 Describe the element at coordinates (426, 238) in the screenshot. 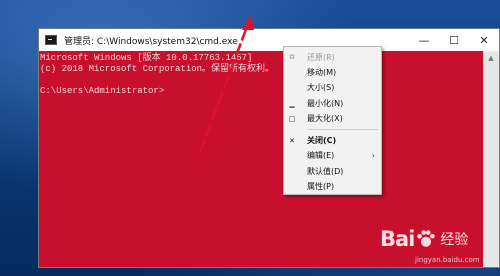

I see `paw-logo-icon` at that location.